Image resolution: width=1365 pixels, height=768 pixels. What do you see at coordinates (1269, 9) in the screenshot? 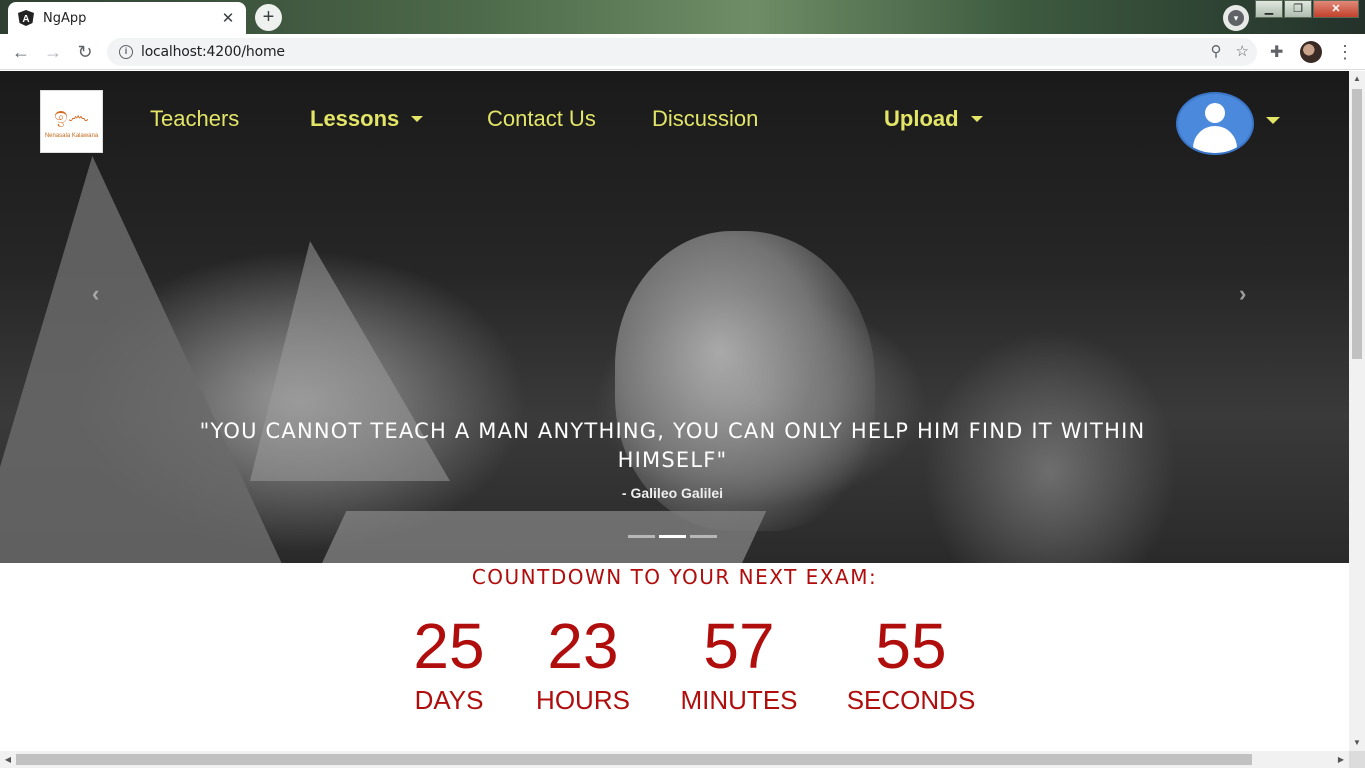
I see `minimize-button: ▁` at bounding box center [1269, 9].